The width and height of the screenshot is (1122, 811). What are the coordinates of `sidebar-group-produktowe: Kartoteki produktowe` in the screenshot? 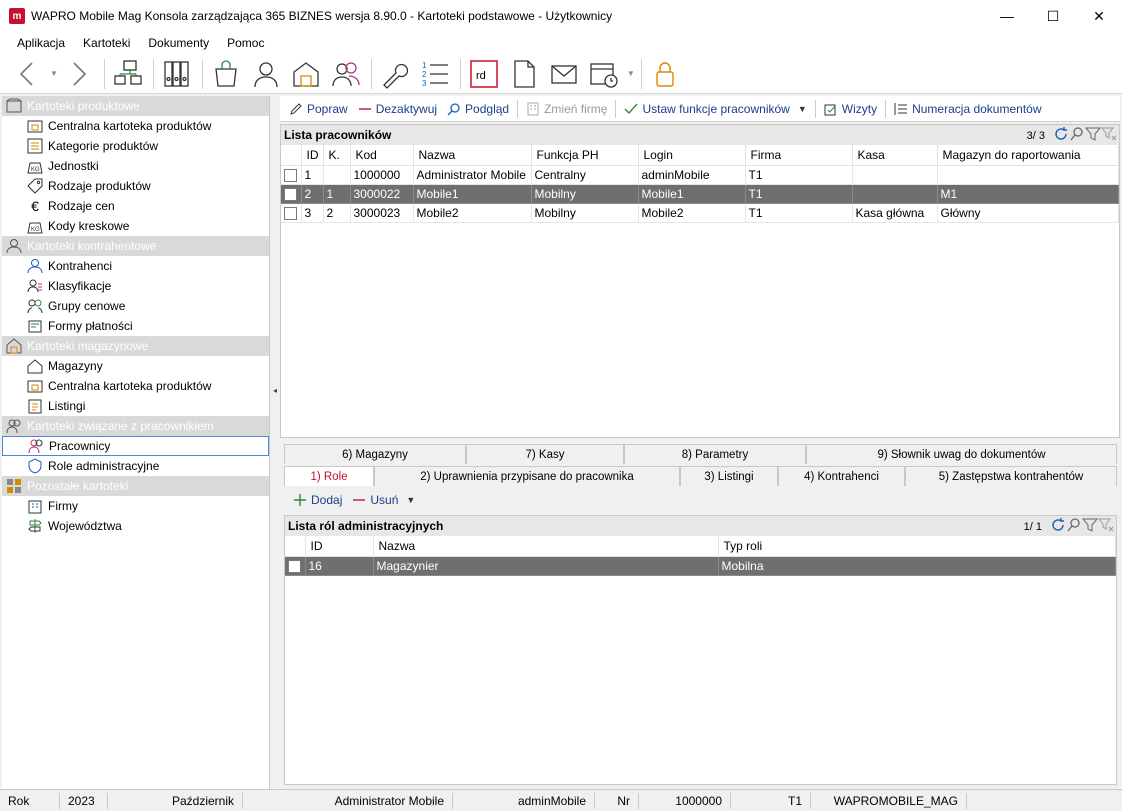 It's located at (135, 106).